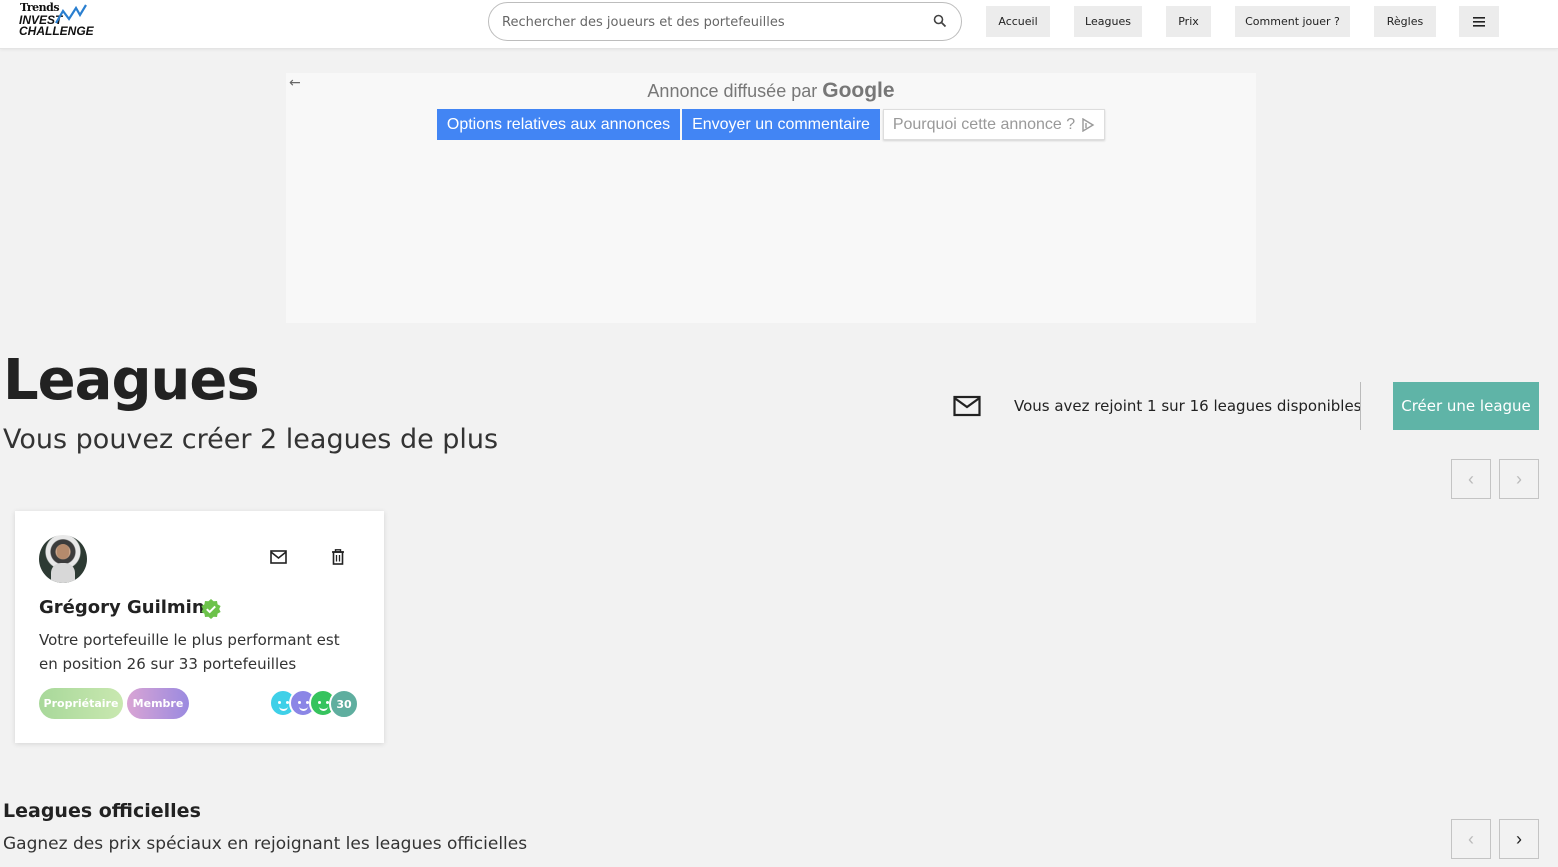  Describe the element at coordinates (712, 22) in the screenshot. I see `search-input` at that location.